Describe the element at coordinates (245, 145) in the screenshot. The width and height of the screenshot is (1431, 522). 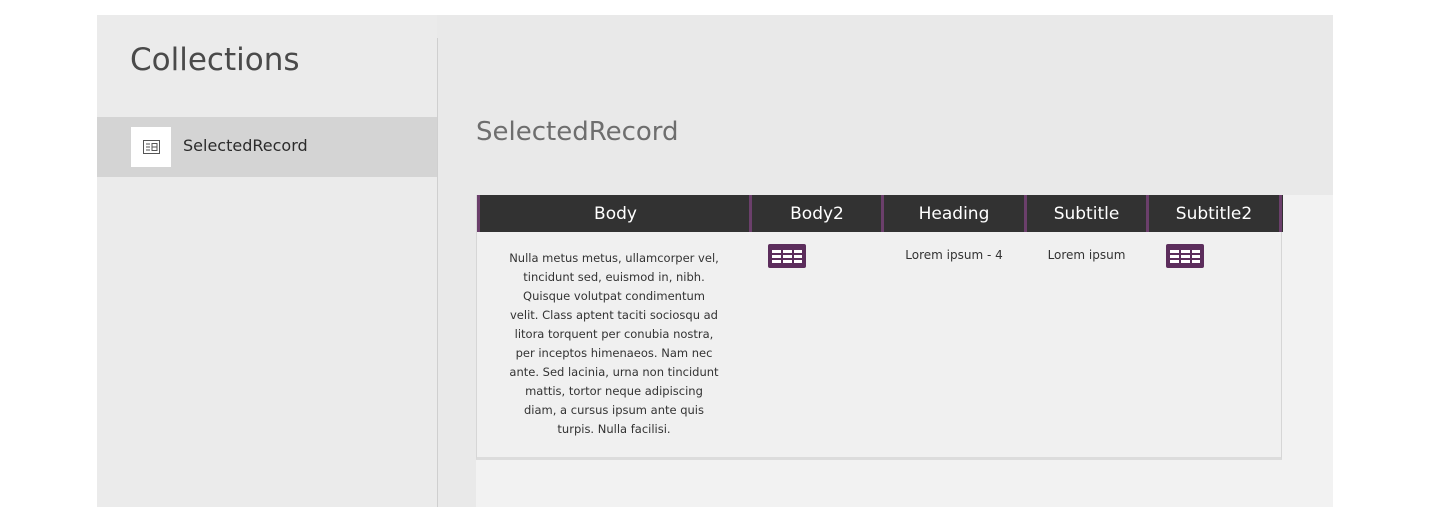
I see `collection-item-label: SelectedRecord` at that location.